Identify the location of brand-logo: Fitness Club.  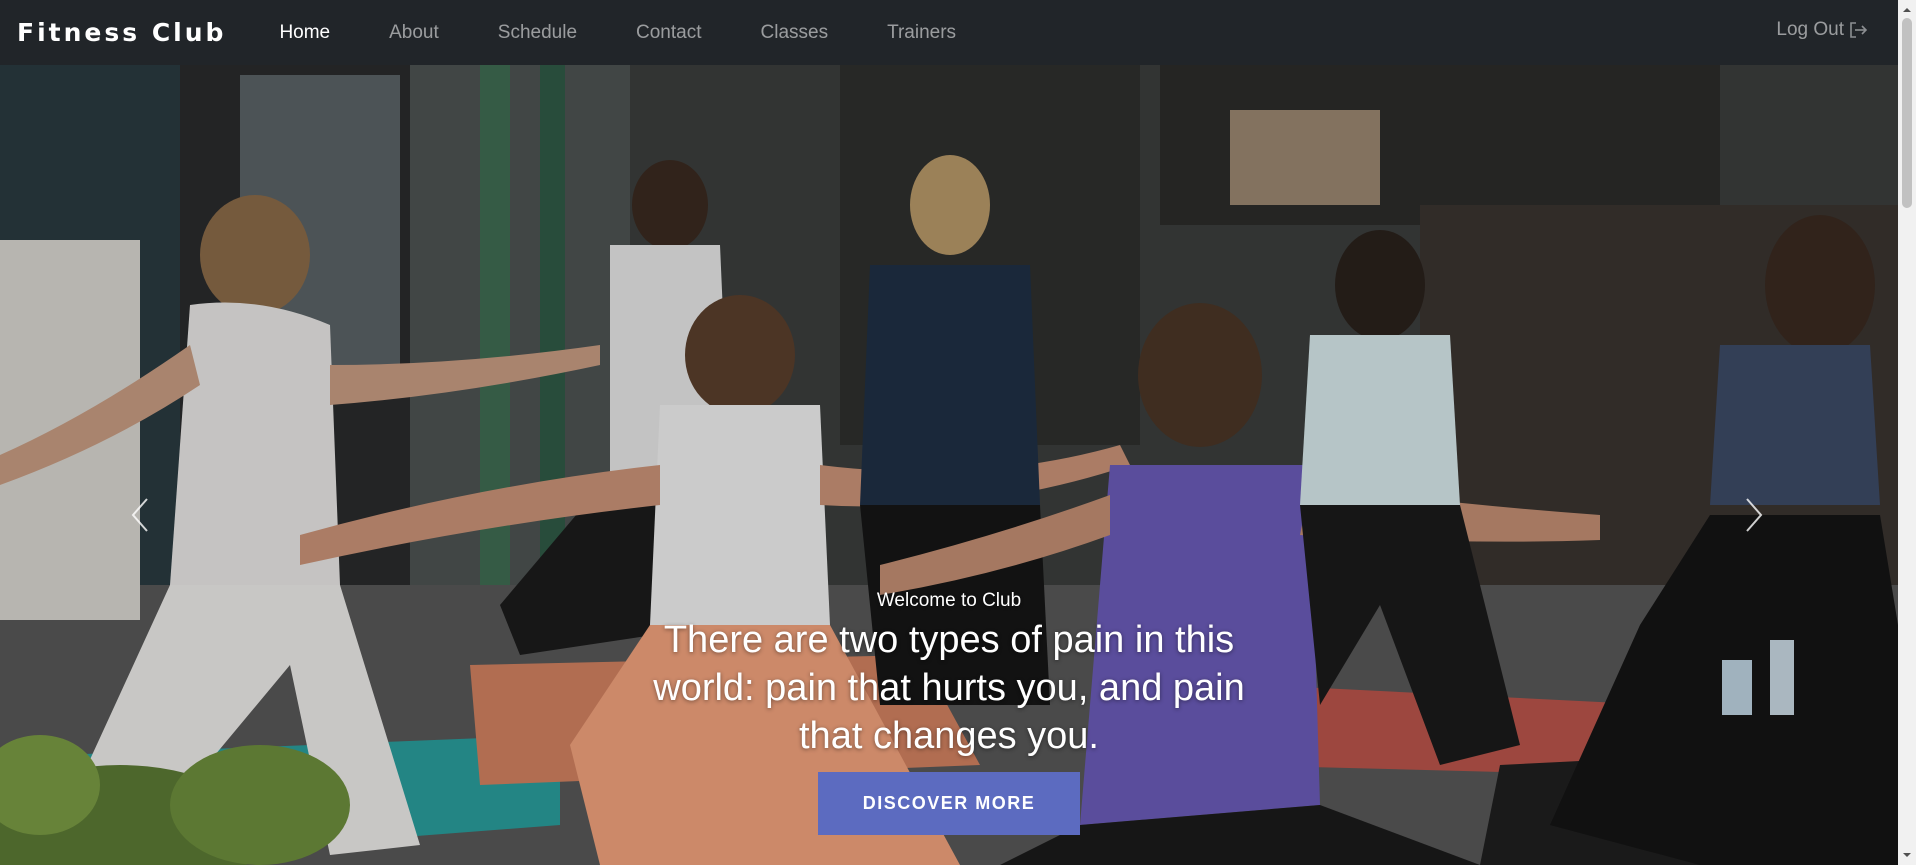
(121, 32).